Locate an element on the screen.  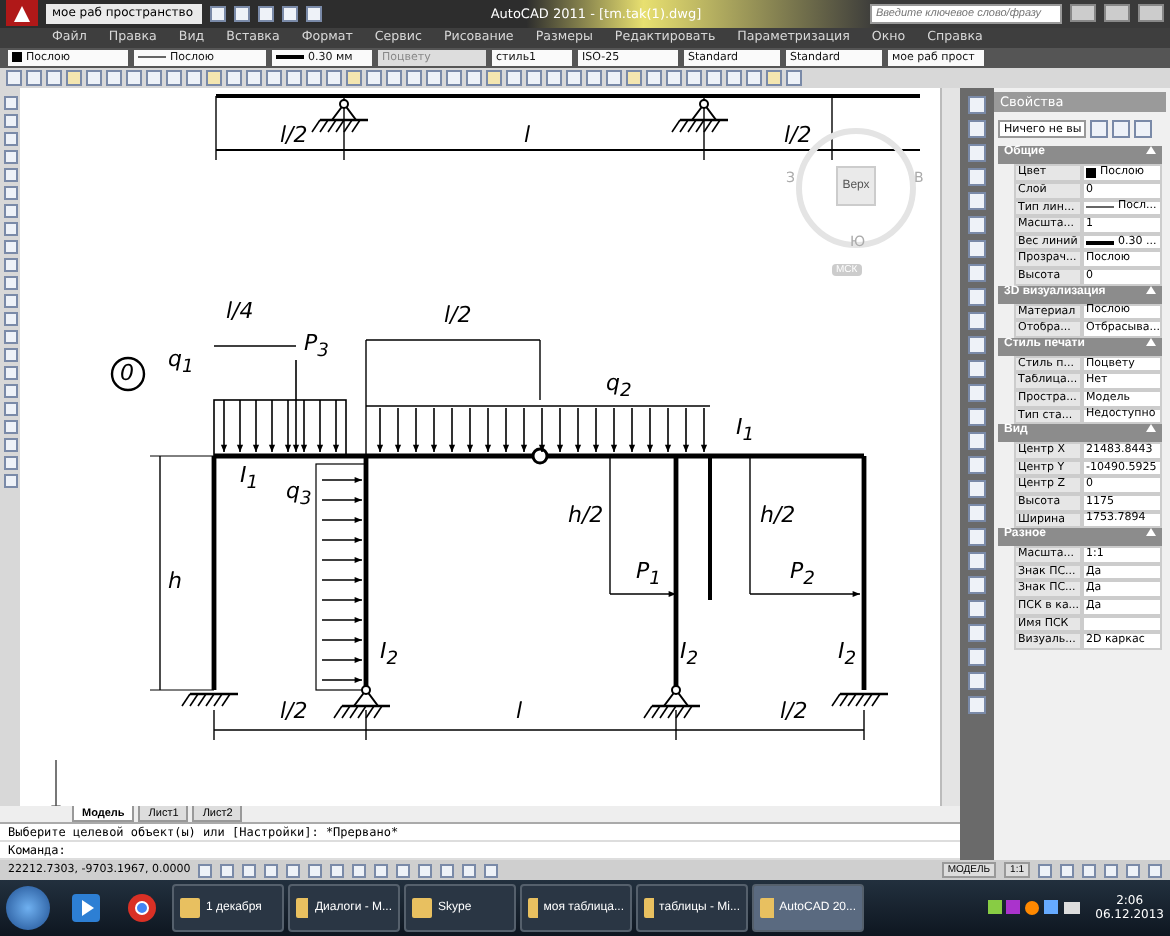
dimension-label: P$_{2}$ is located at coordinates (802, 575).